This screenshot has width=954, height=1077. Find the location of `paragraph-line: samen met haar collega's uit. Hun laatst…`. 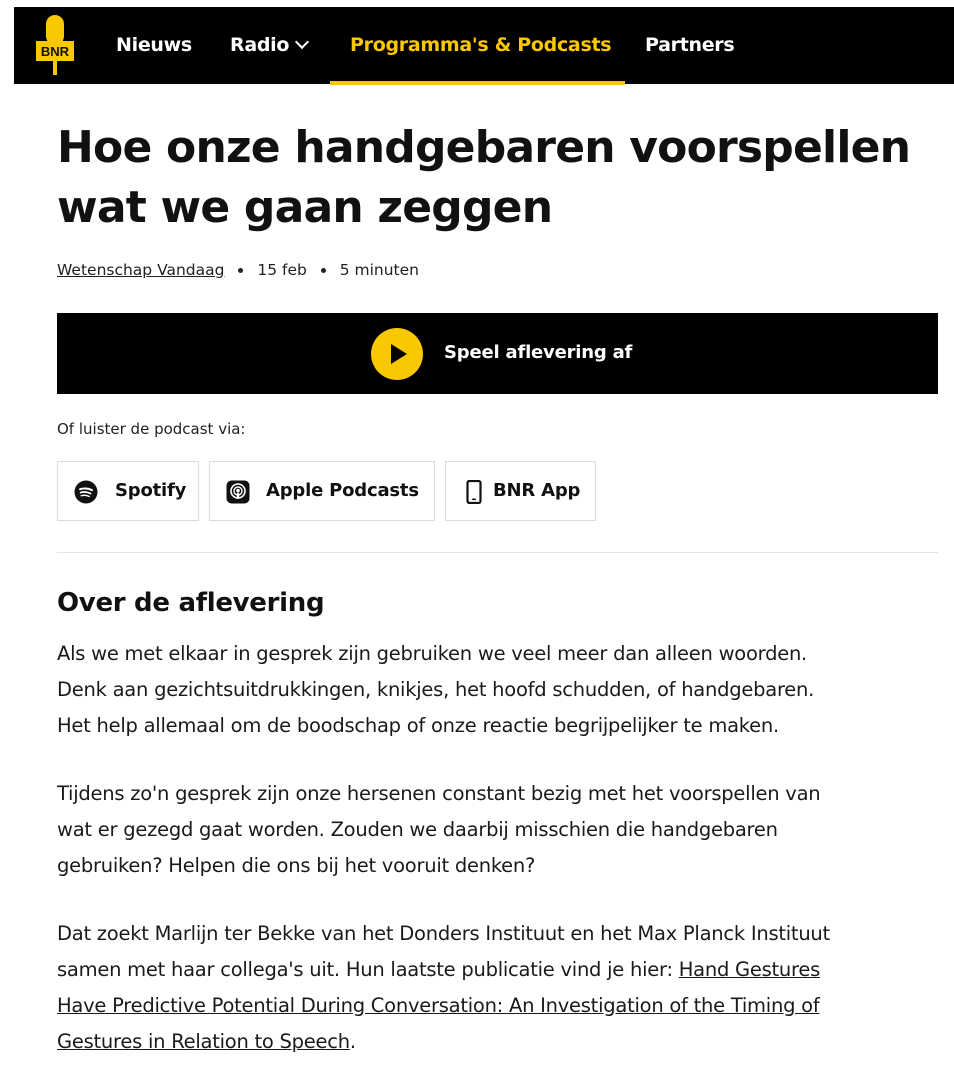

paragraph-line: samen met haar collega's uit. Hun laatst… is located at coordinates (368, 969).